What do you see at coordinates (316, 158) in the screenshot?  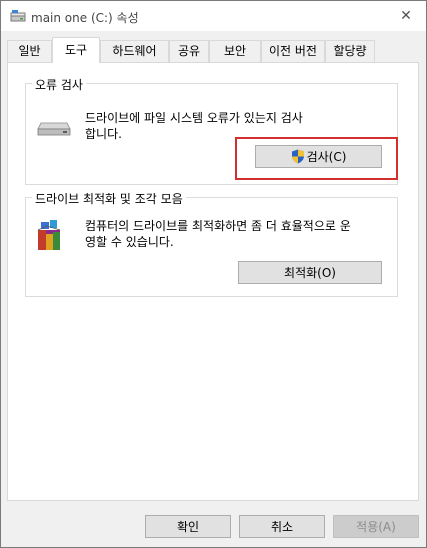 I see `highlight-box` at bounding box center [316, 158].